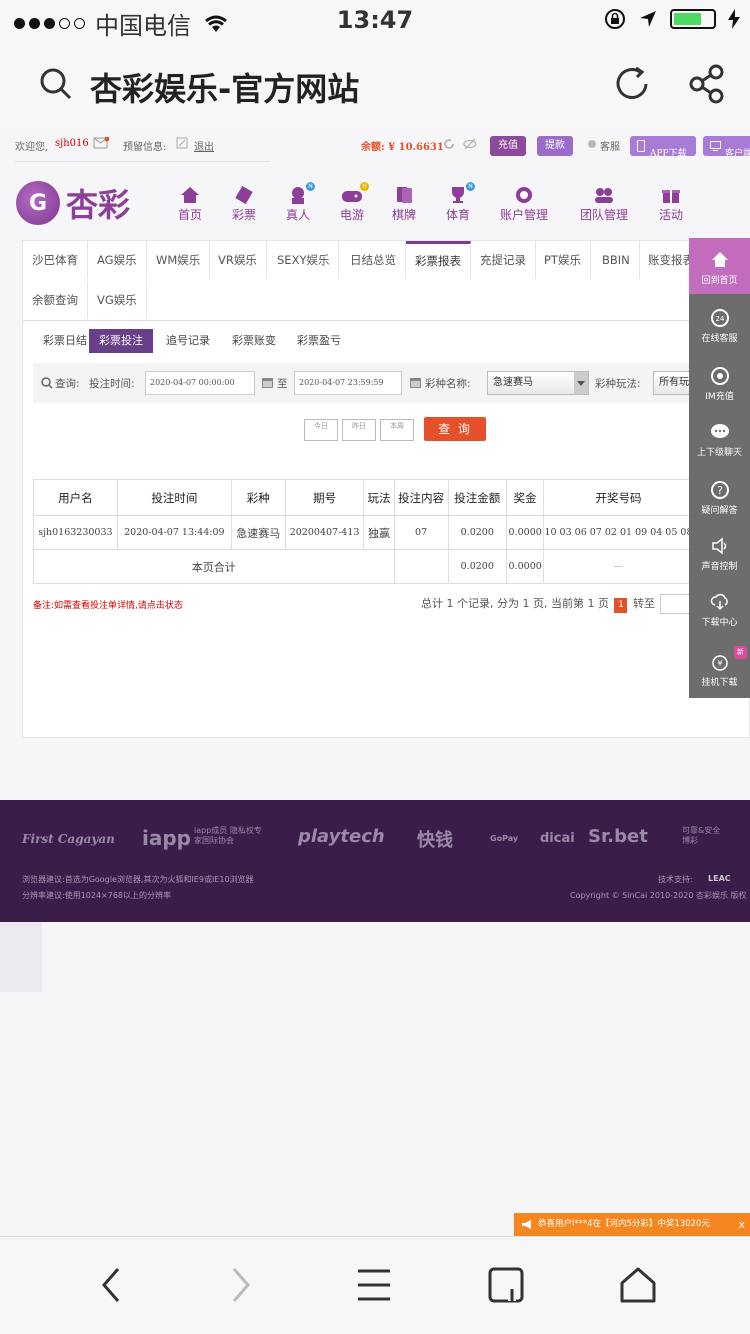 This screenshot has width=750, height=1334. I want to click on partner-logo: playtech, so click(341, 836).